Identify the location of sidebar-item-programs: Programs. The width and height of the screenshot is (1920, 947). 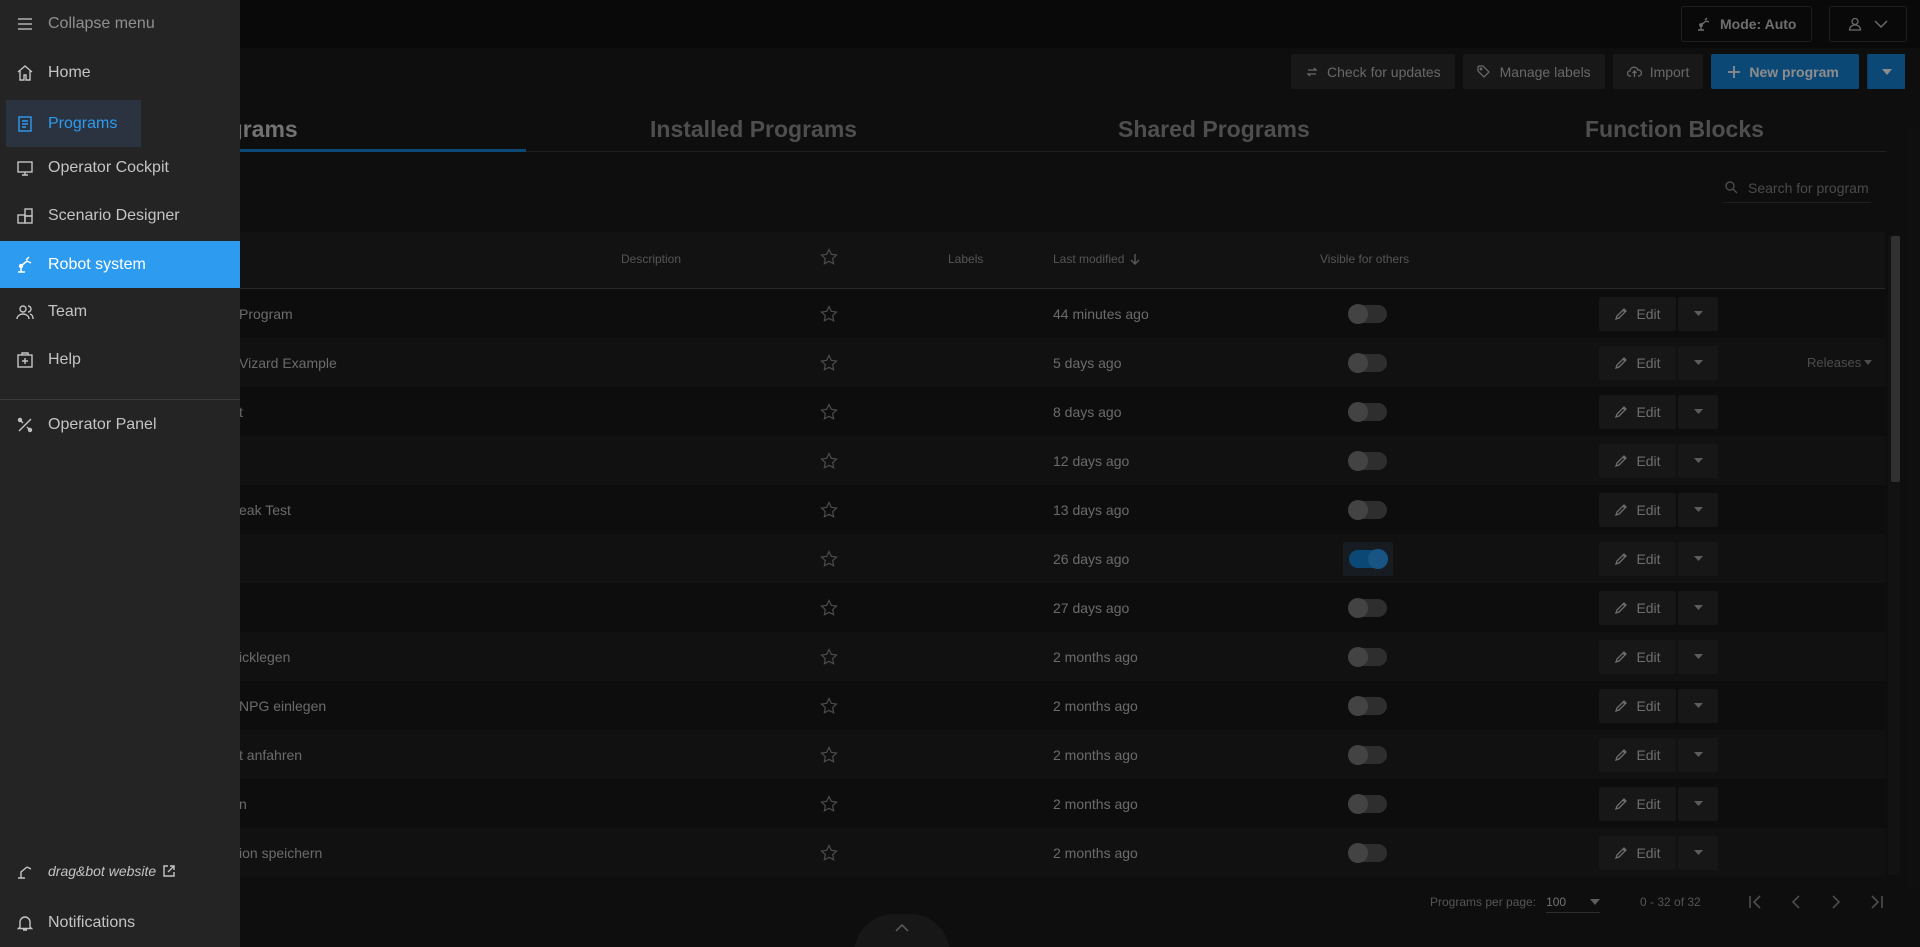
(73, 123).